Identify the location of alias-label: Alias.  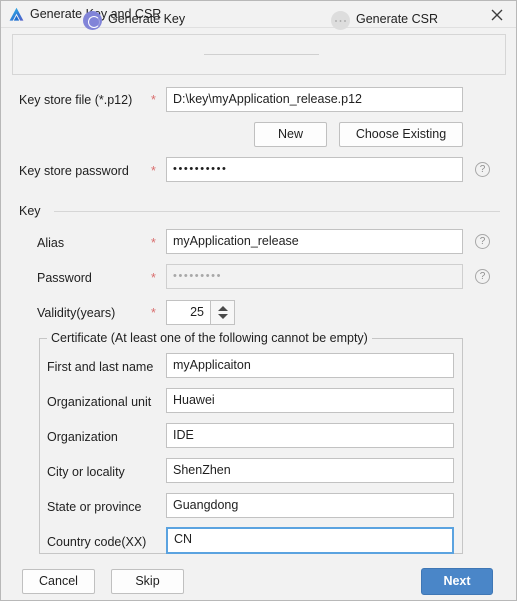
(51, 243).